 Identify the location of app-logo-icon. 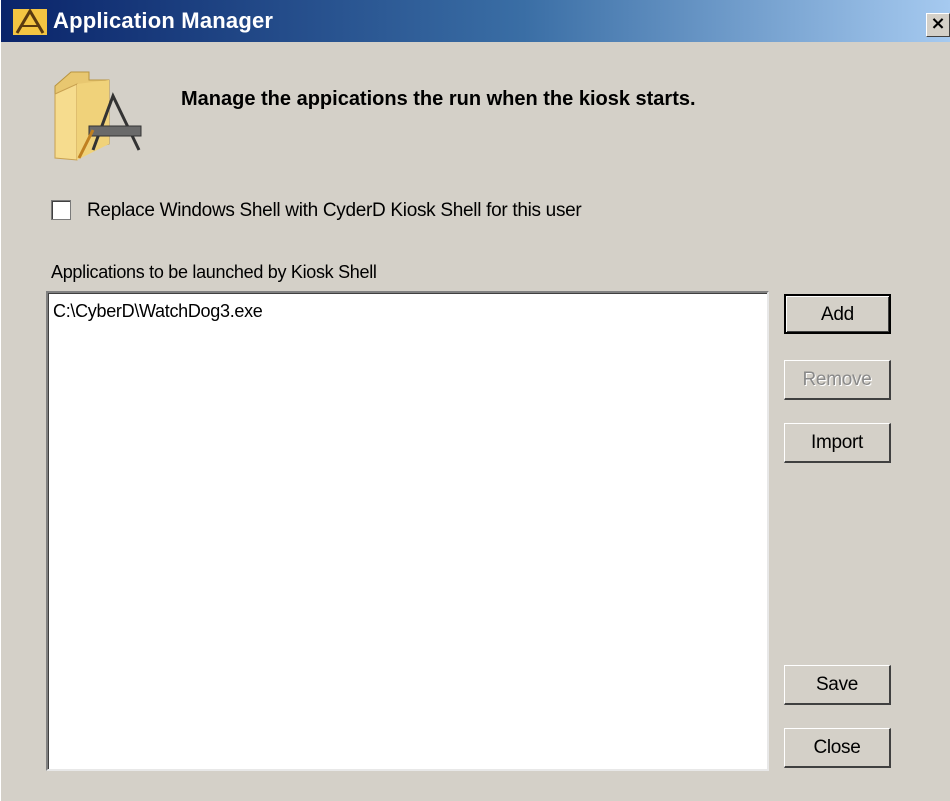
(30, 22).